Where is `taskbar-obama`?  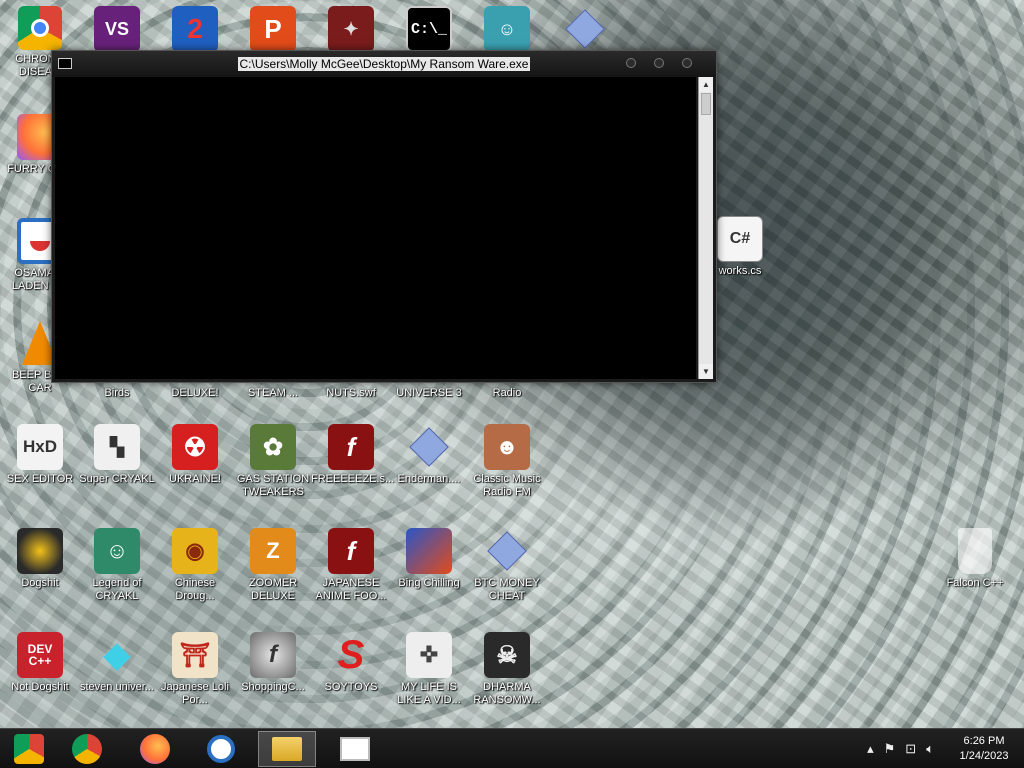 taskbar-obama is located at coordinates (221, 749).